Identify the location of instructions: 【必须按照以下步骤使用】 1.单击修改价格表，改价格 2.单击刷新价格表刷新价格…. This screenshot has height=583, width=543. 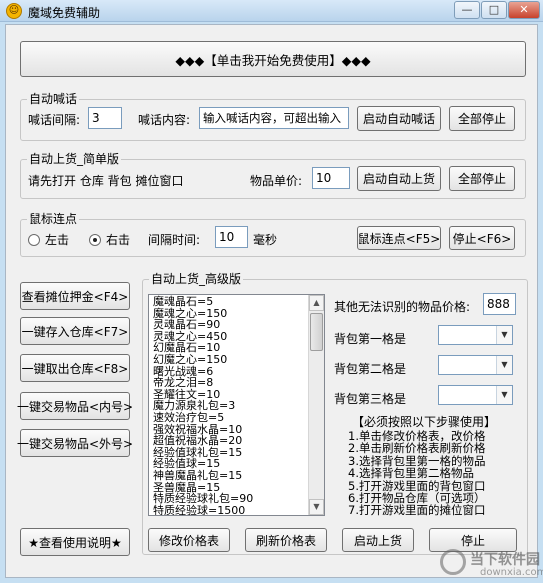
(434, 465).